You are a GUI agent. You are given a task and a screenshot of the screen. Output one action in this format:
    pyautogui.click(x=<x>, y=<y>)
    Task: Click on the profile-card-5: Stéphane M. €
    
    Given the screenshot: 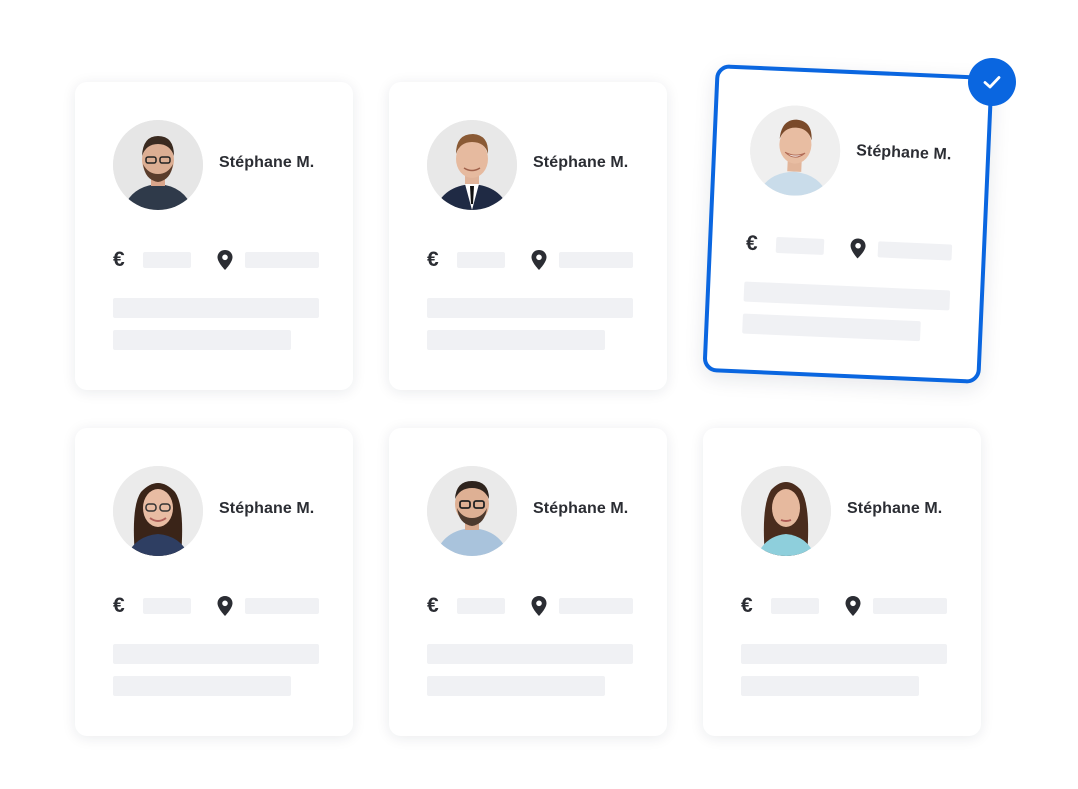 What is the action you would take?
    pyautogui.click(x=528, y=582)
    